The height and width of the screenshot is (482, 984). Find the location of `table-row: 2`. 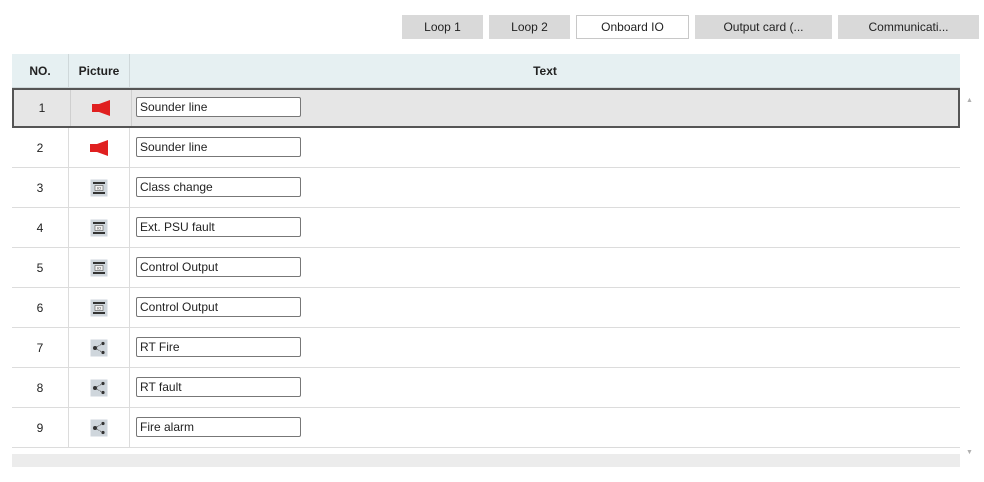

table-row: 2 is located at coordinates (486, 148).